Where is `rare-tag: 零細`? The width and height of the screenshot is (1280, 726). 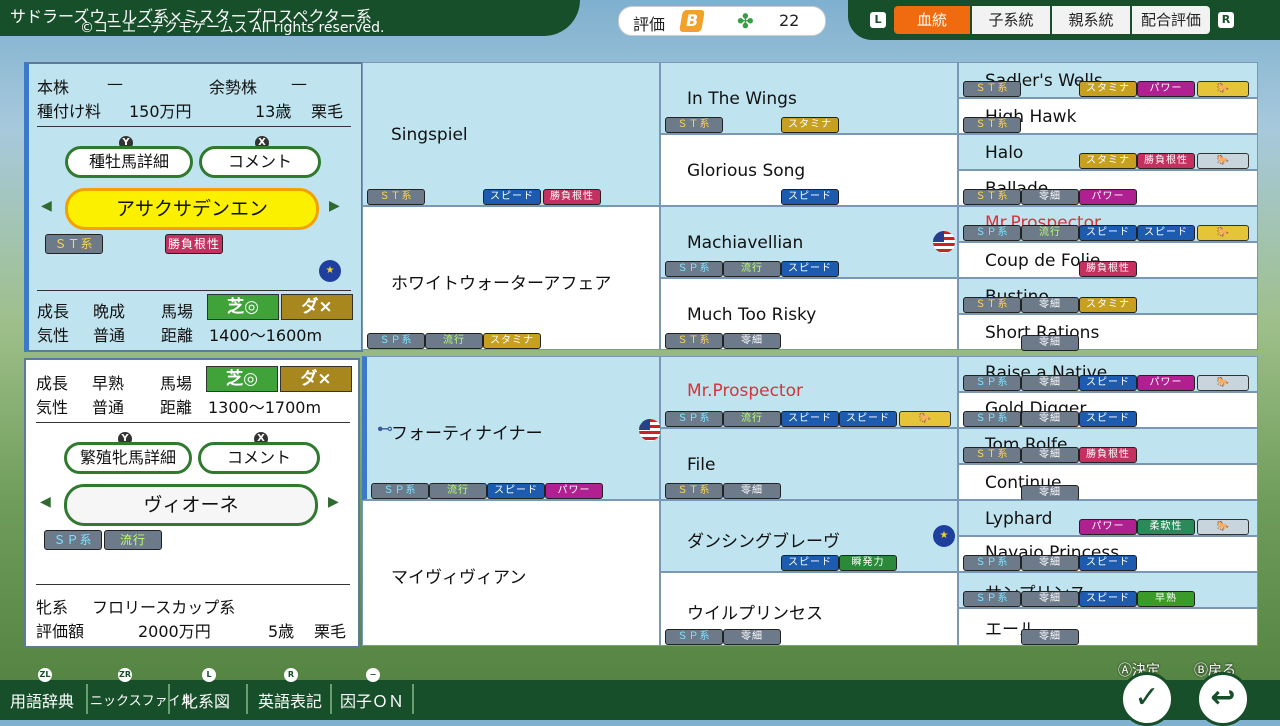
rare-tag: 零細 is located at coordinates (752, 637).